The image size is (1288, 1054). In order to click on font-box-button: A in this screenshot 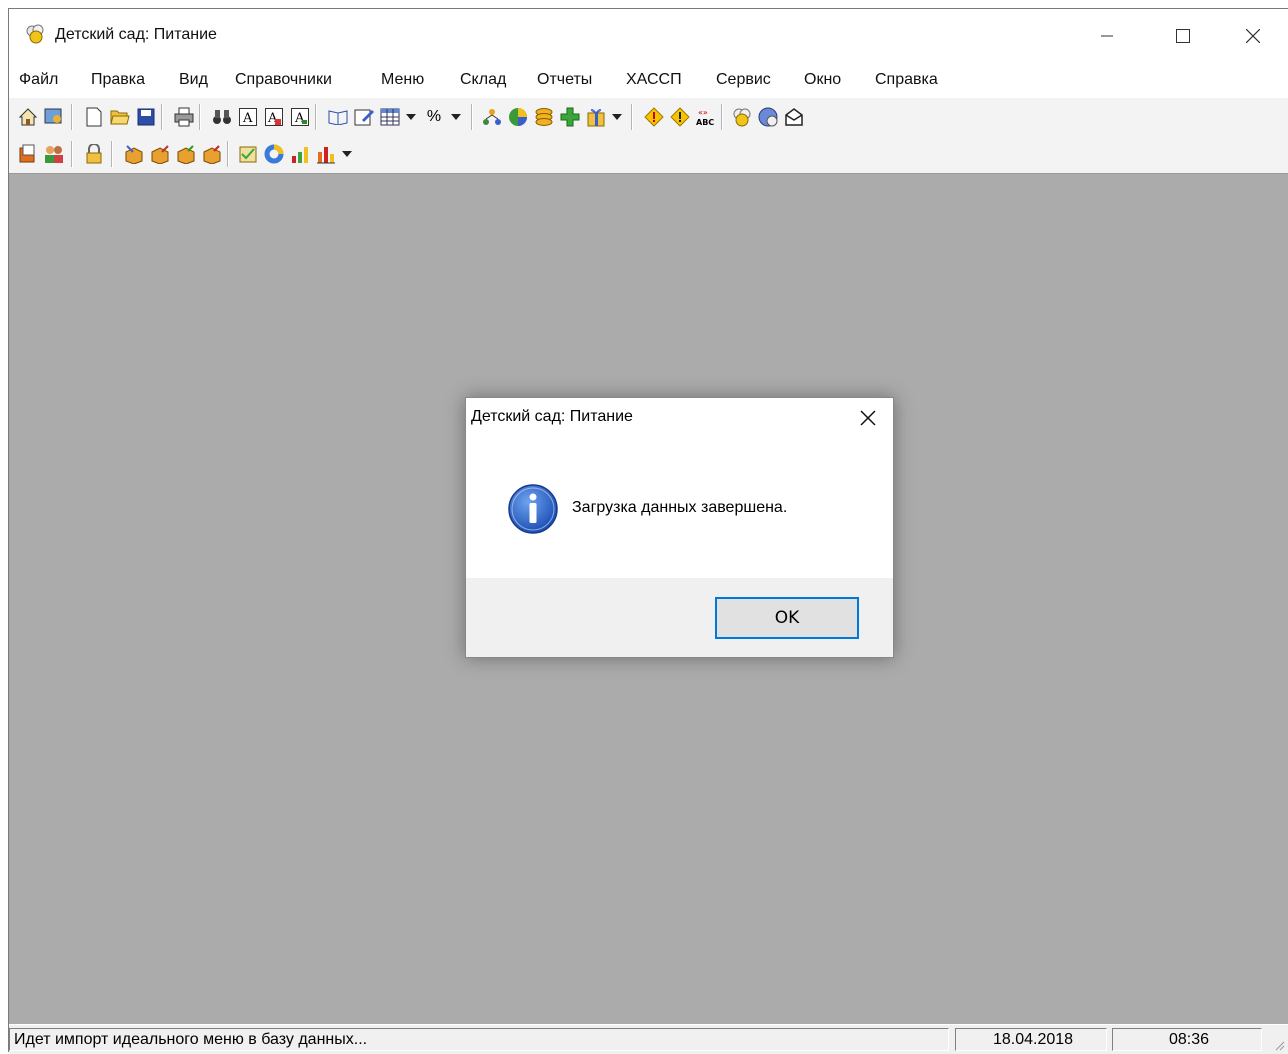, I will do `click(300, 117)`.